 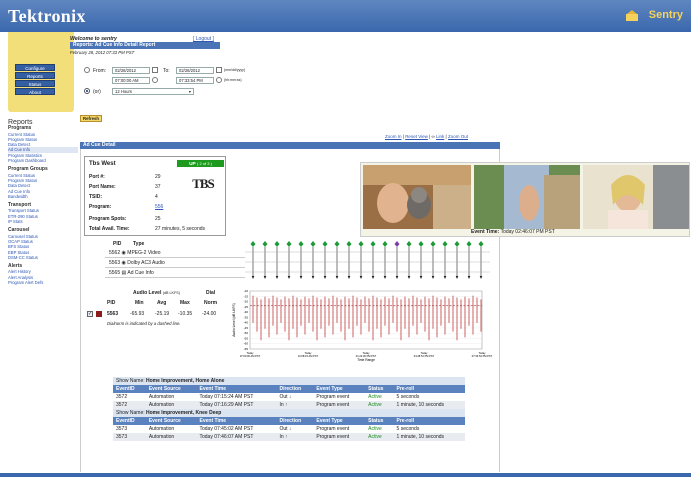 What do you see at coordinates (109, 229) in the screenshot?
I see `avail-label: Total Avail. Time:` at bounding box center [109, 229].